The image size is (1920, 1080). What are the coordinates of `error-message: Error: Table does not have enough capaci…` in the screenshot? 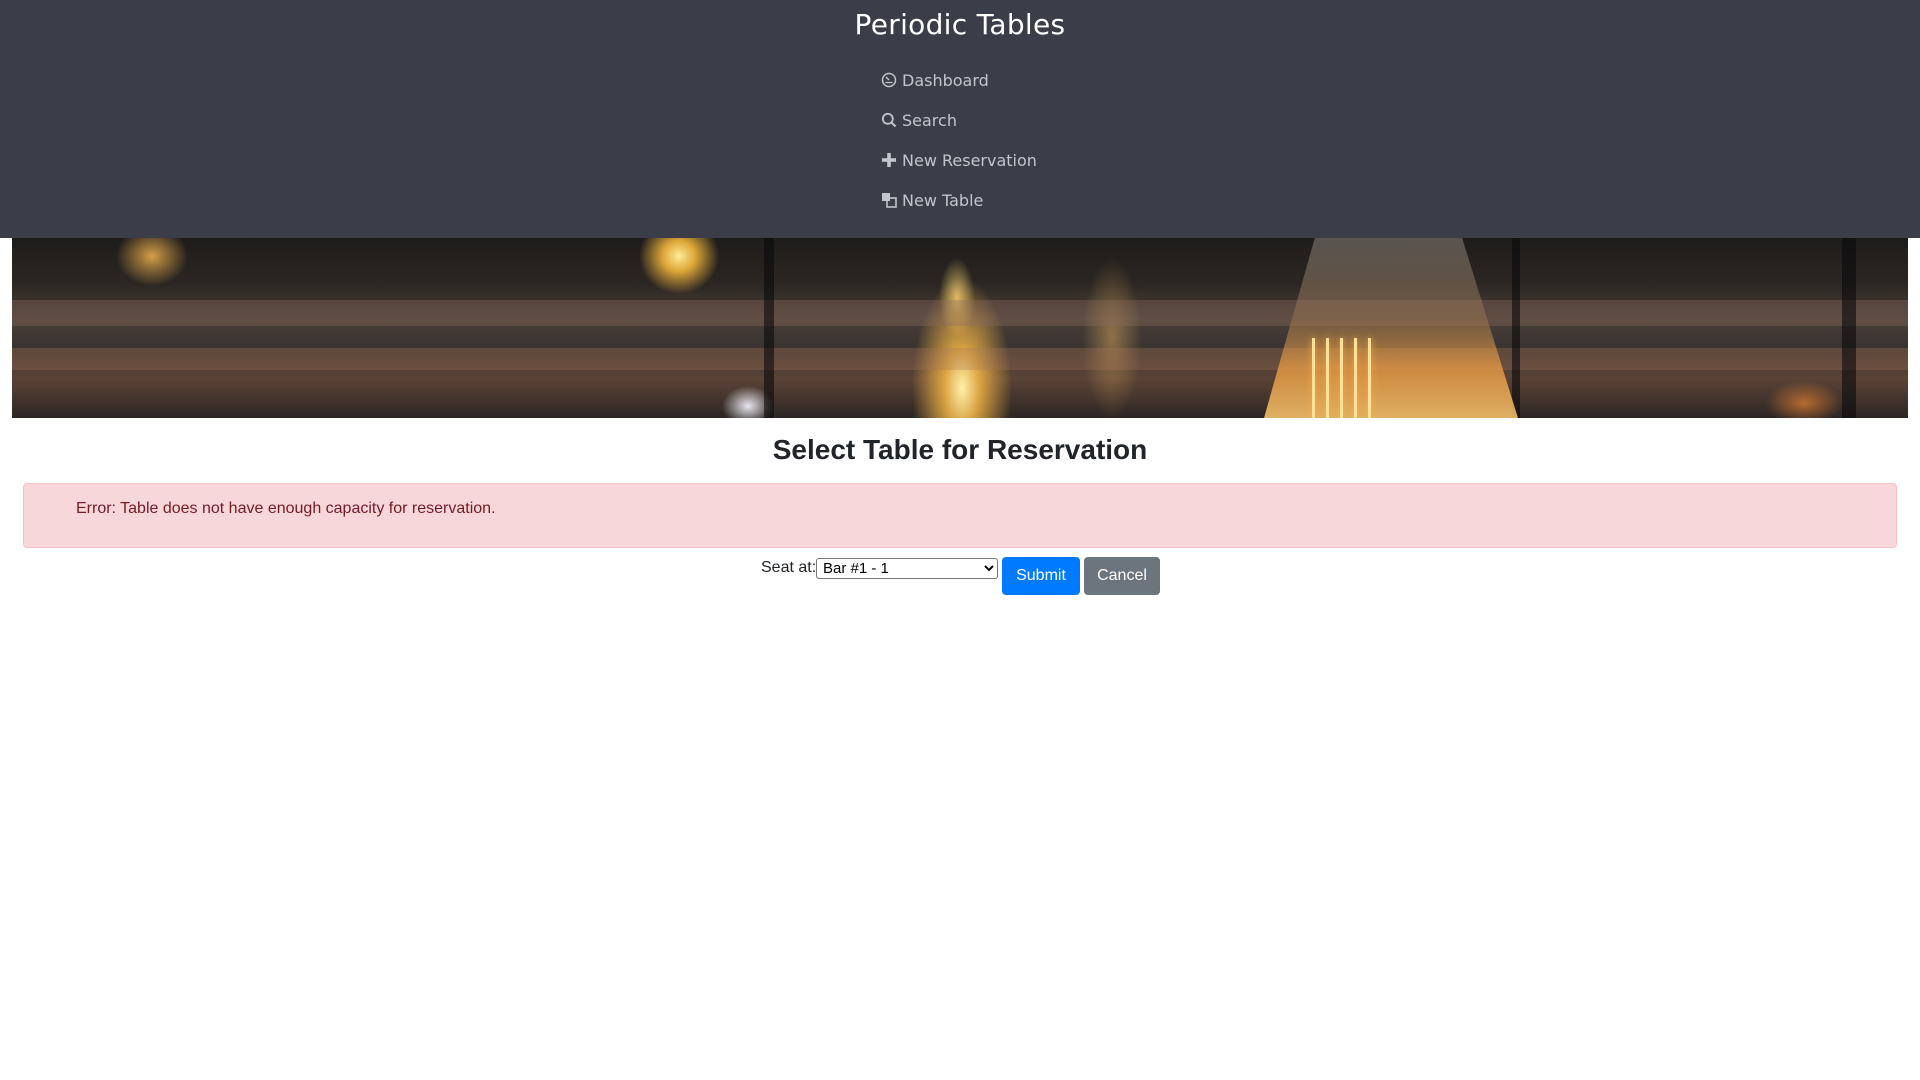 It's located at (286, 508).